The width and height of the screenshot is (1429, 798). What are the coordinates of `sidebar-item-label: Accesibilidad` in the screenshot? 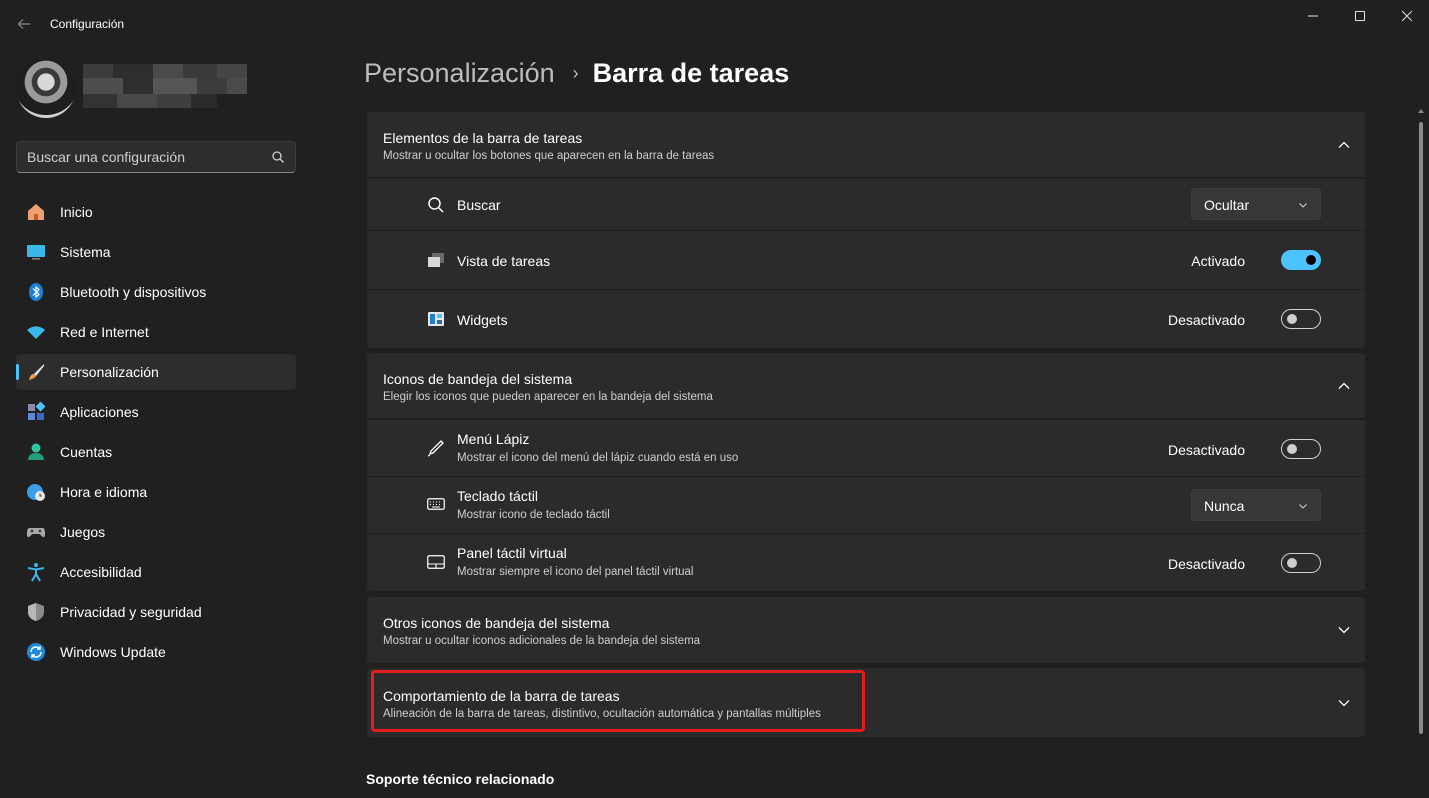 It's located at (101, 572).